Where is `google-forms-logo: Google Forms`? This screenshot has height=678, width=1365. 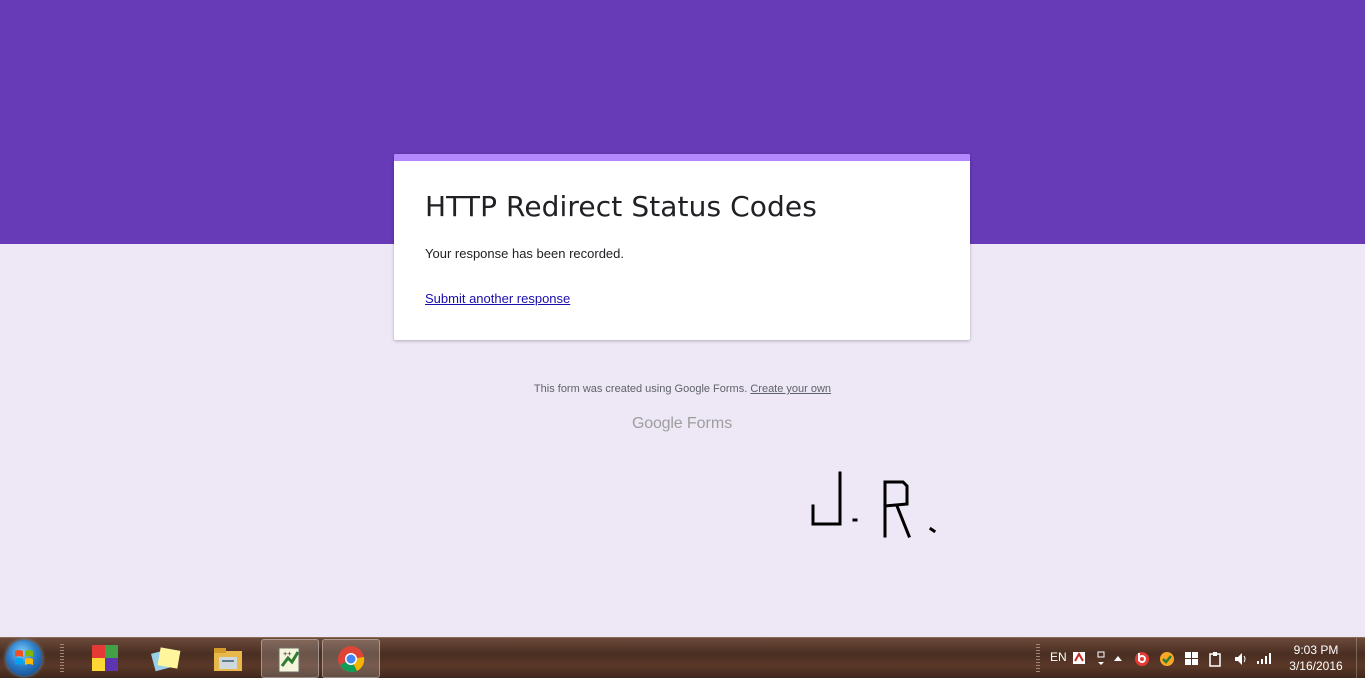 google-forms-logo: Google Forms is located at coordinates (682, 424).